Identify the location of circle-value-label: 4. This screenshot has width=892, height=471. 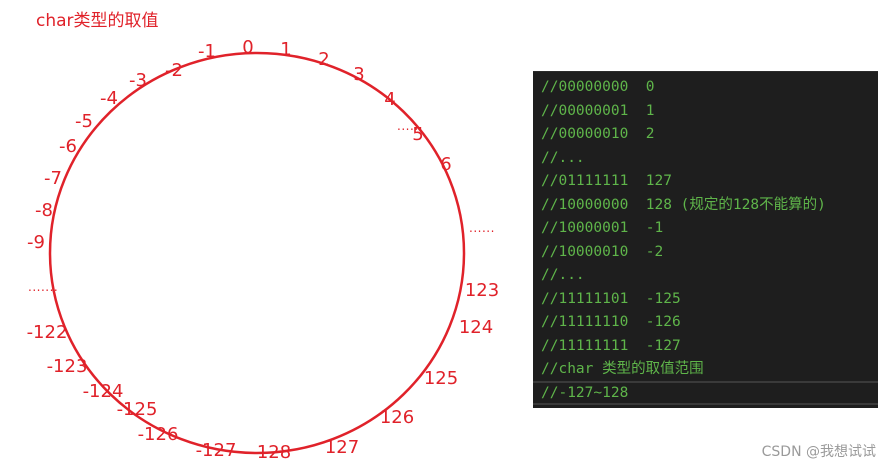
(389, 99).